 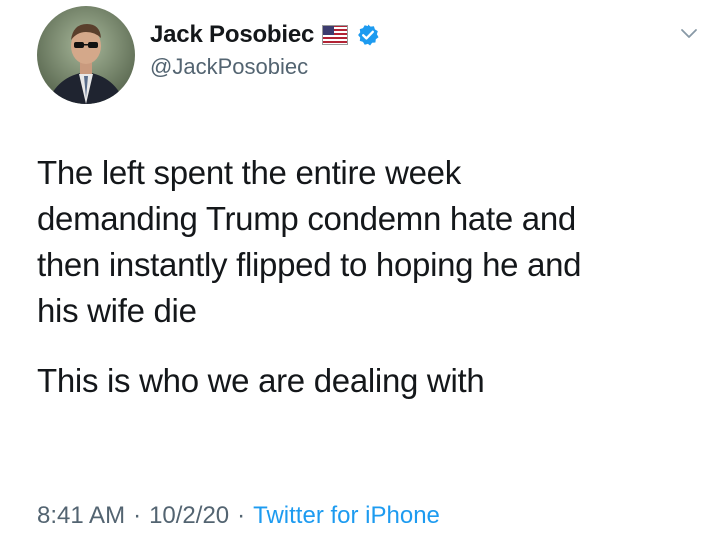 What do you see at coordinates (232, 35) in the screenshot?
I see `author-display-name: Jack Posobiec` at bounding box center [232, 35].